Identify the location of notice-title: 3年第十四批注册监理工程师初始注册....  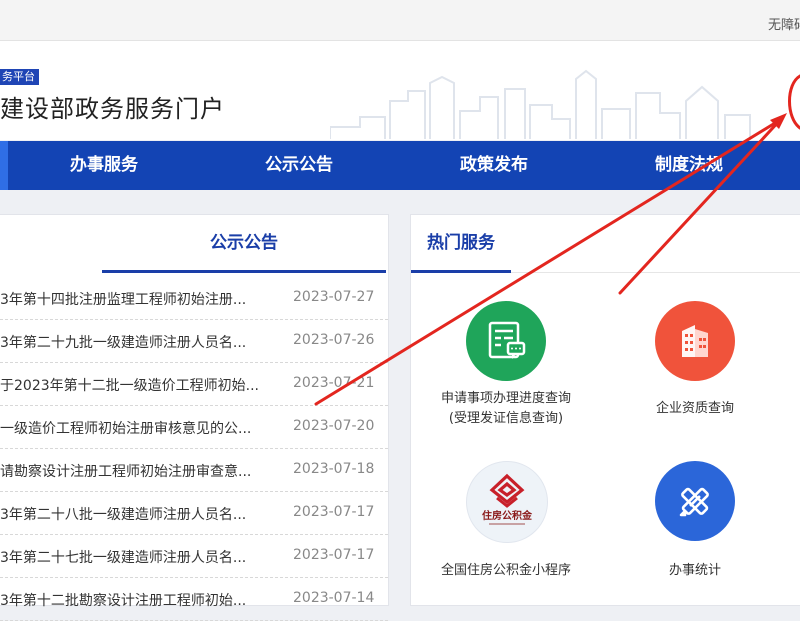
(137, 299).